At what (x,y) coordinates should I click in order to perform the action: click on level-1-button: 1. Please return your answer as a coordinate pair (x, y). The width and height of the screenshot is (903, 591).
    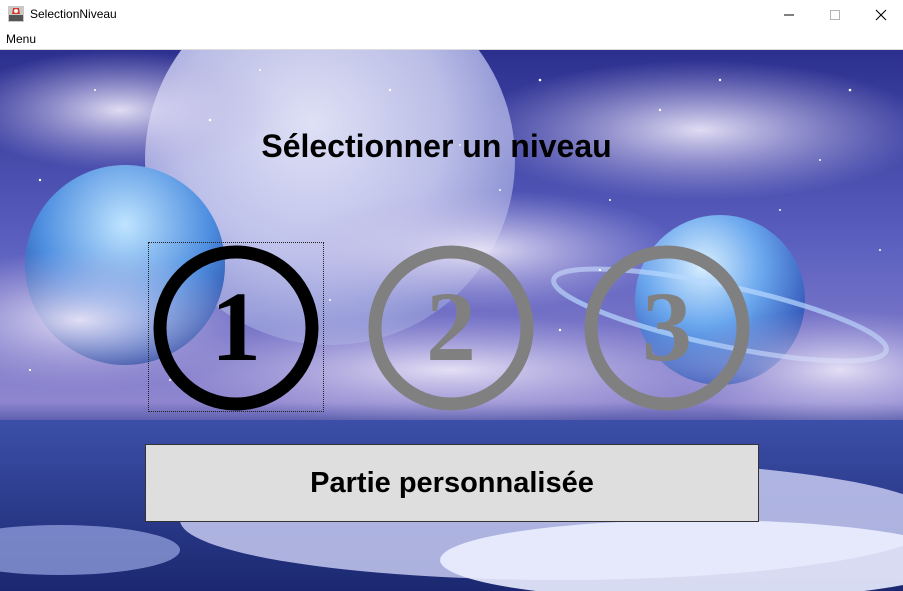
    Looking at the image, I should click on (236, 327).